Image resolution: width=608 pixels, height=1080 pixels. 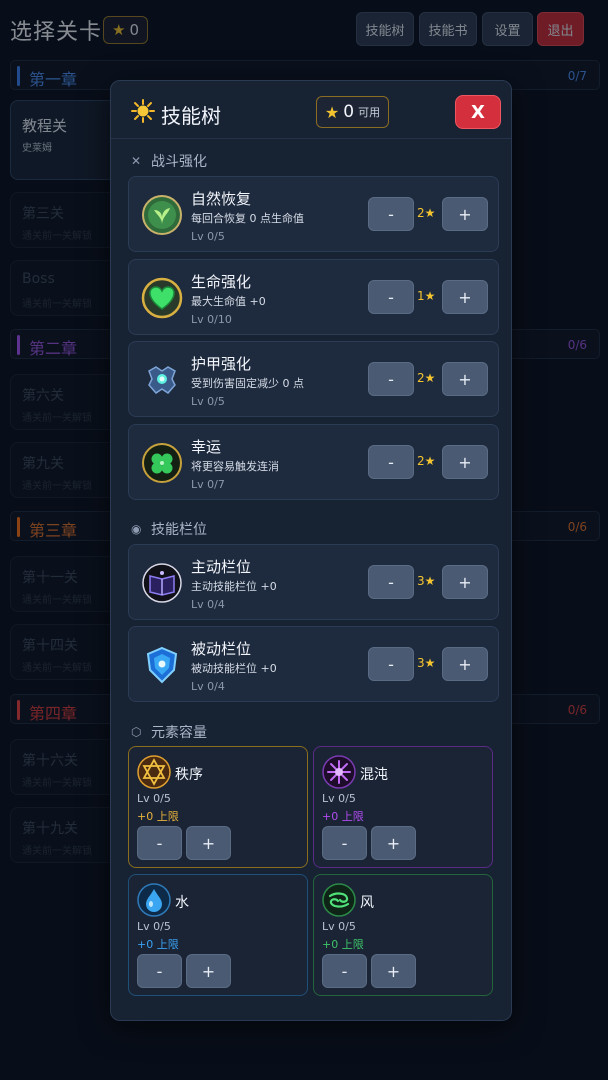 What do you see at coordinates (179, 733) in the screenshot?
I see `section-label: 元素容量` at bounding box center [179, 733].